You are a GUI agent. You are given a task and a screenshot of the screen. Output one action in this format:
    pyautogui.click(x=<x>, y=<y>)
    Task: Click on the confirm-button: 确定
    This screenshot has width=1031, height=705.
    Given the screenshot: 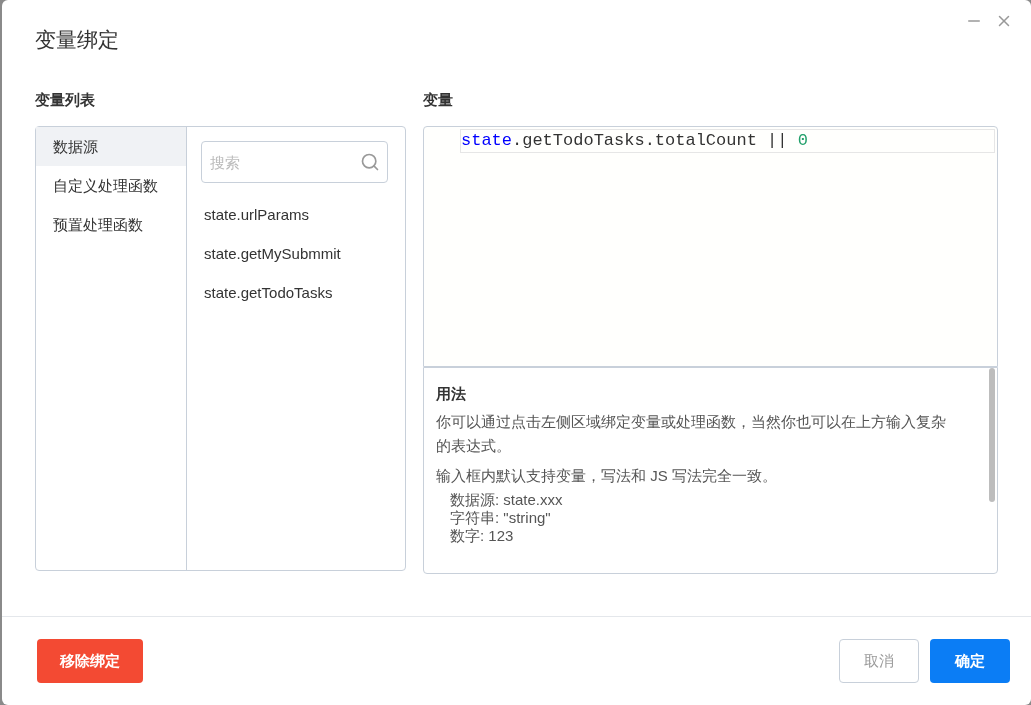 What is the action you would take?
    pyautogui.click(x=970, y=661)
    